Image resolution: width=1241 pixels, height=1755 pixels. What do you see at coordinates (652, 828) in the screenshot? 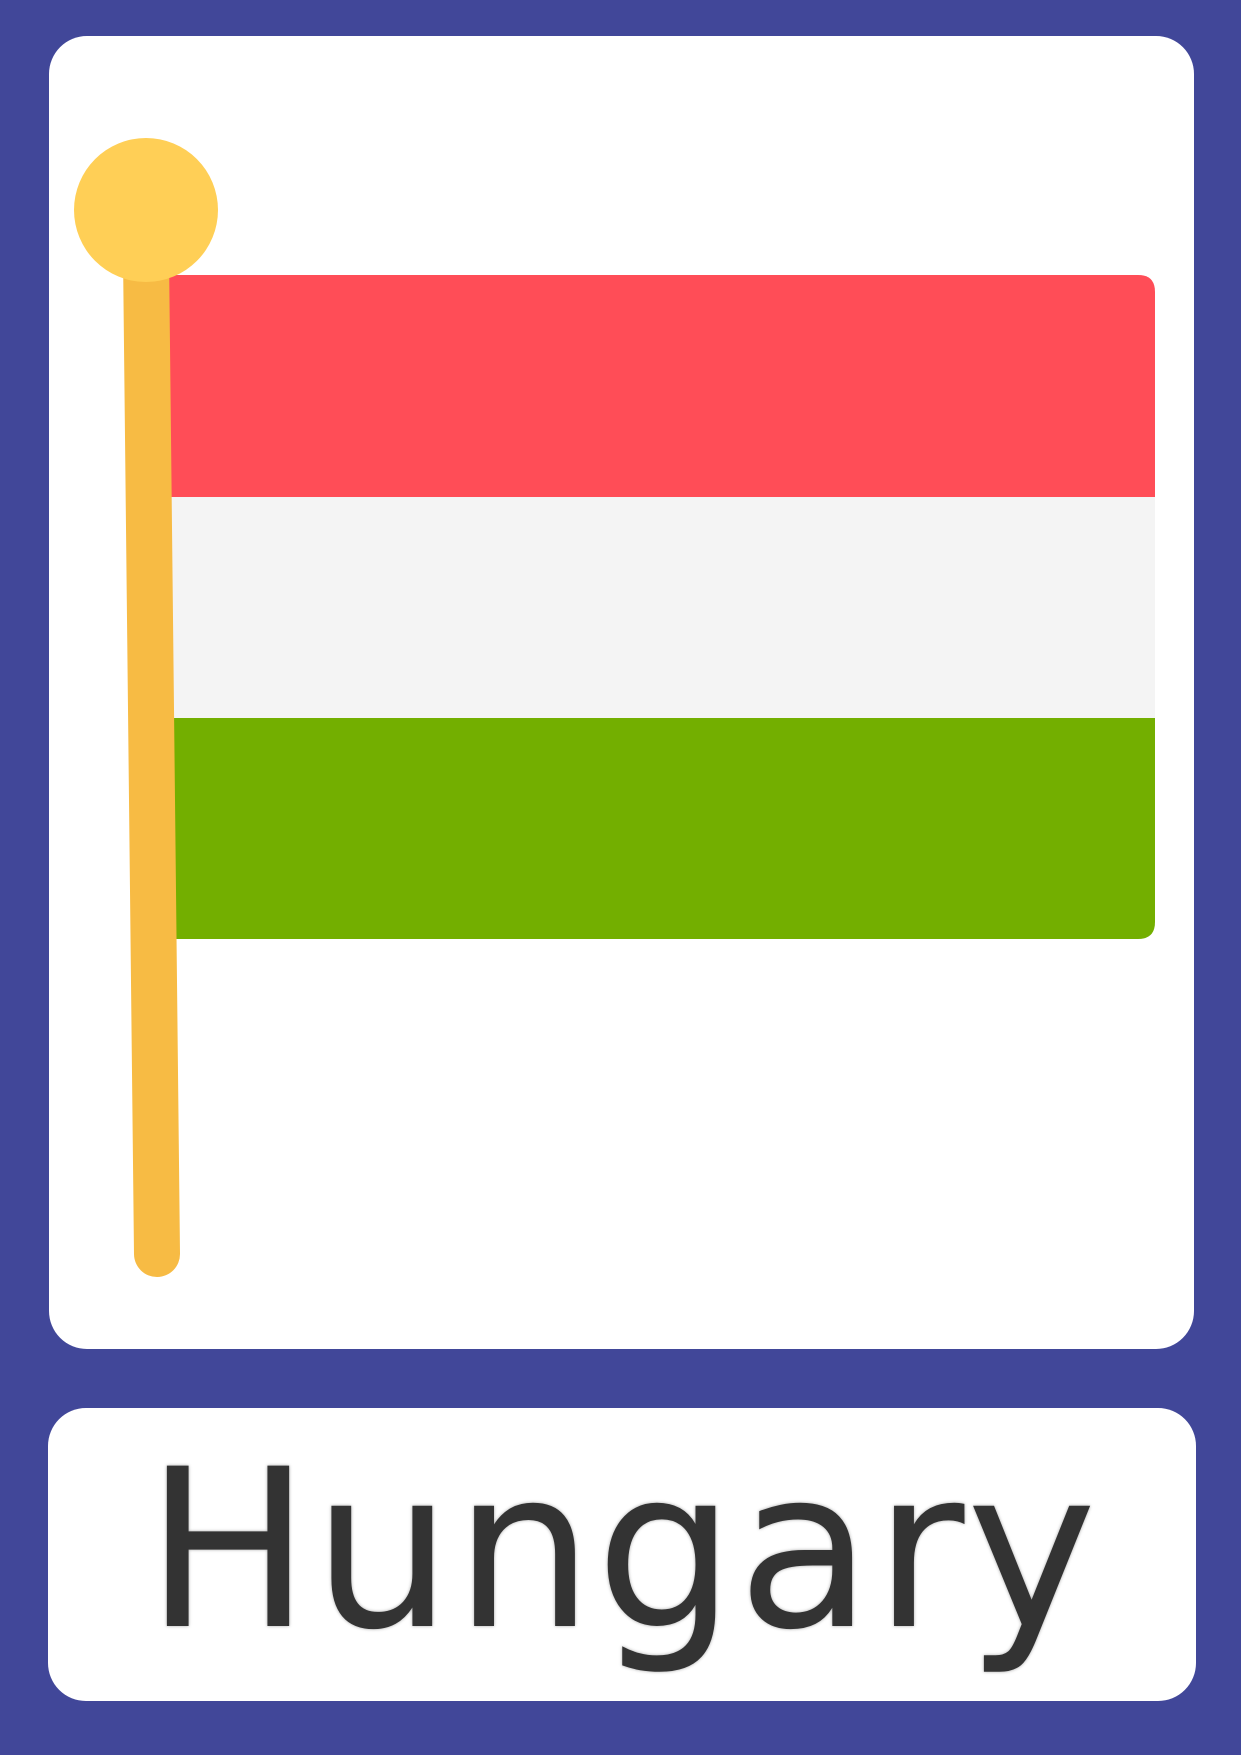
I see `flag-stripe-green` at bounding box center [652, 828].